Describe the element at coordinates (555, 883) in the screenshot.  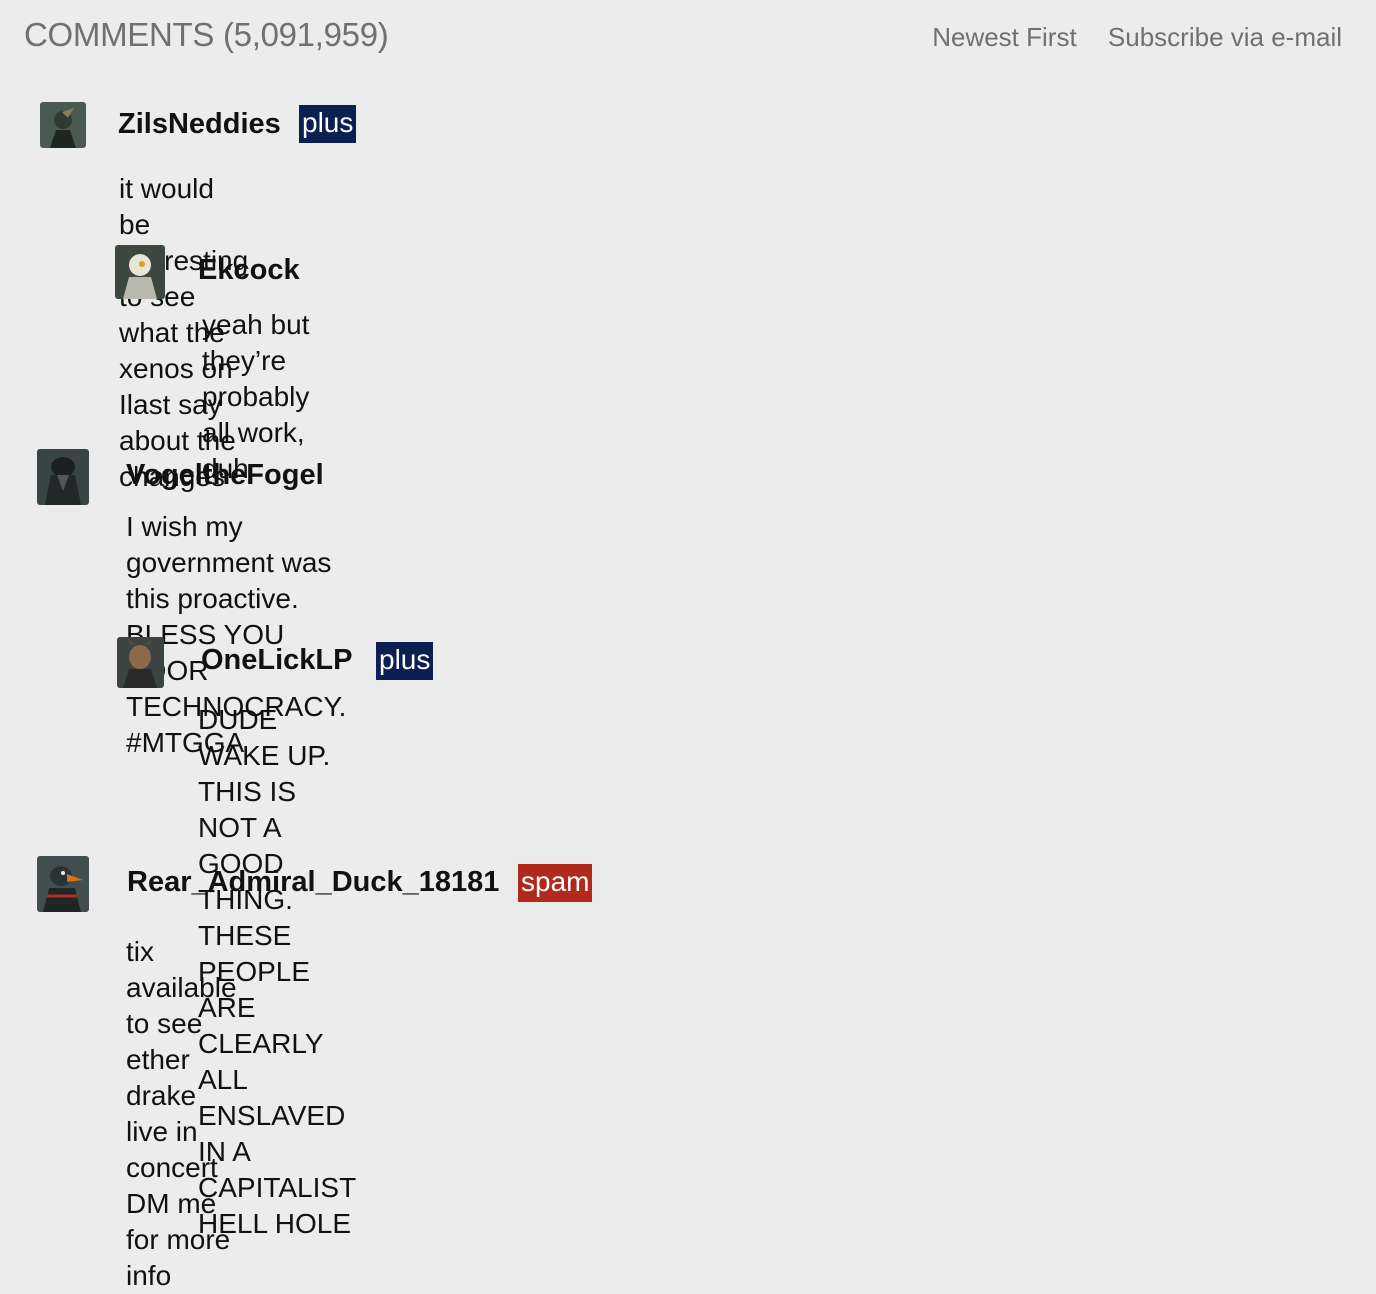
I see `spam-badge: spam` at that location.